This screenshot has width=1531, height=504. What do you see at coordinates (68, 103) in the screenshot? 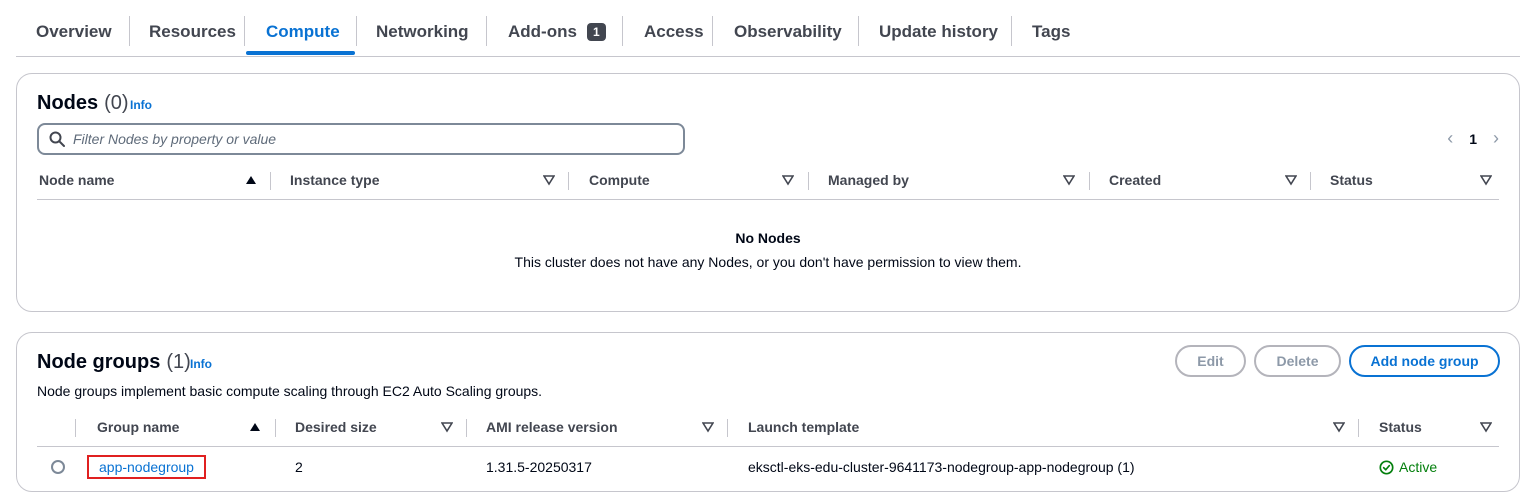
I see `nodes-title-text: Nodes` at bounding box center [68, 103].